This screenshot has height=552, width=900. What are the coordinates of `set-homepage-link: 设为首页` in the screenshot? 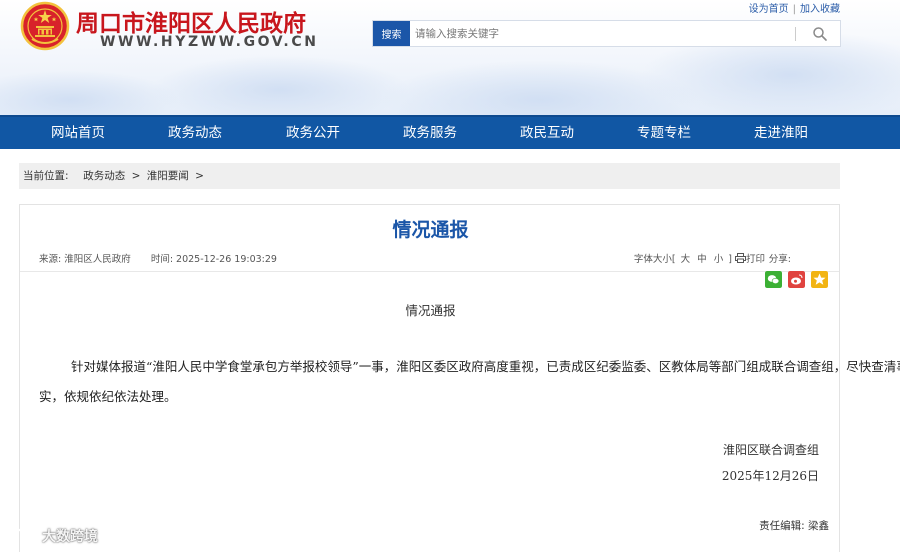 It's located at (769, 9).